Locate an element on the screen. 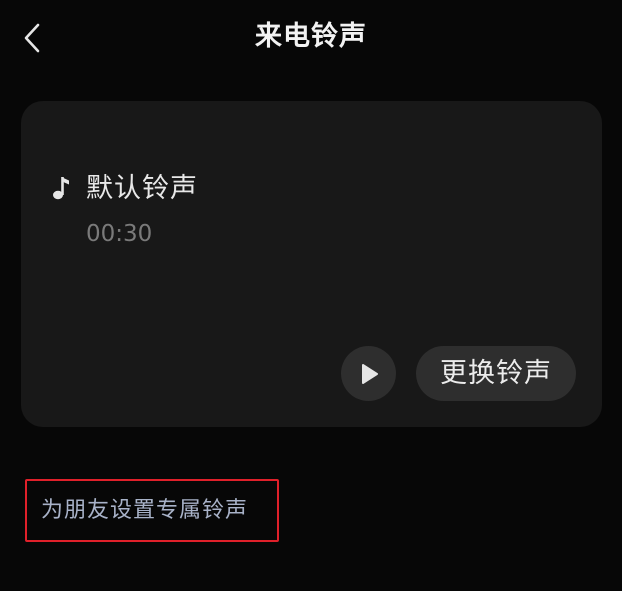 The image size is (622, 591). page-title: 来电铃声 is located at coordinates (311, 36).